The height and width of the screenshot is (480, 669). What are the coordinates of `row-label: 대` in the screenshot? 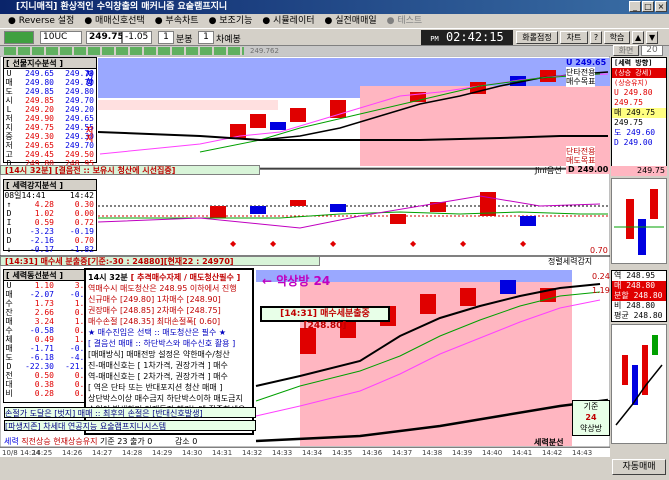 It's located at (9, 384).